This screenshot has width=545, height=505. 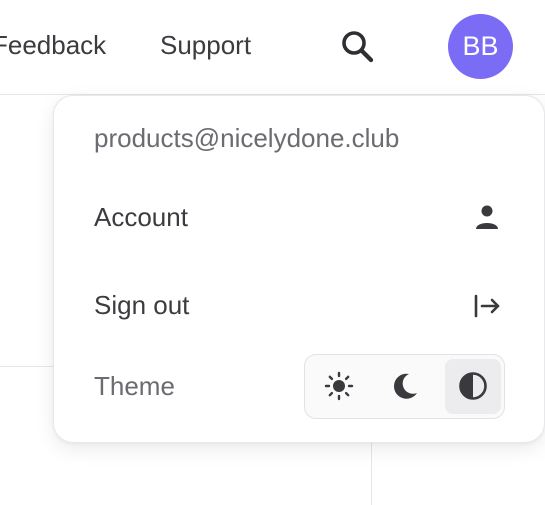 I want to click on theme-label: Theme, so click(x=134, y=386).